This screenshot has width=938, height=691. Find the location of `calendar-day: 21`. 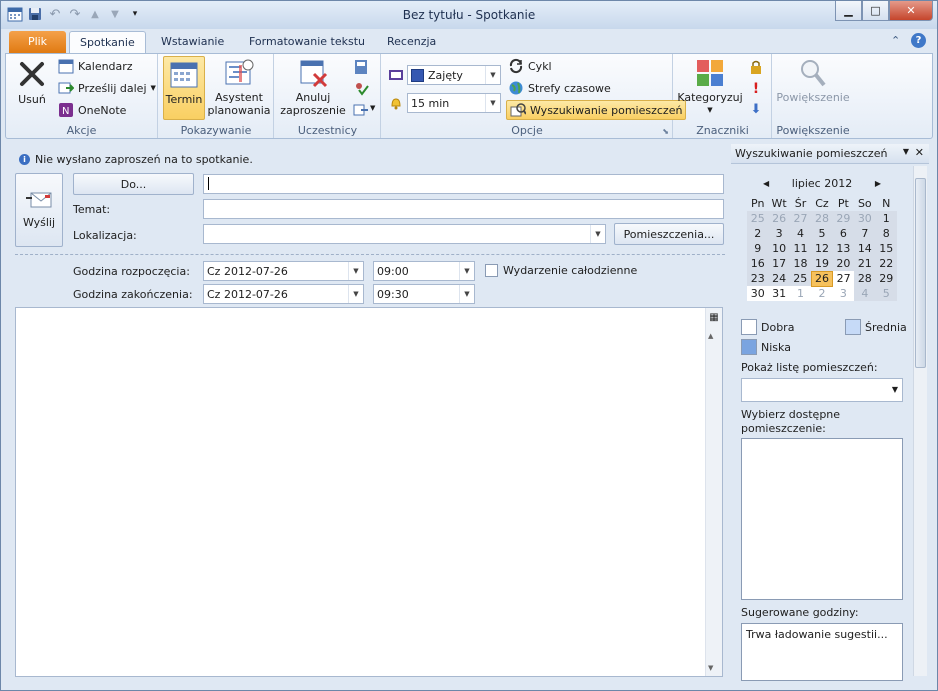

calendar-day: 21 is located at coordinates (865, 263).